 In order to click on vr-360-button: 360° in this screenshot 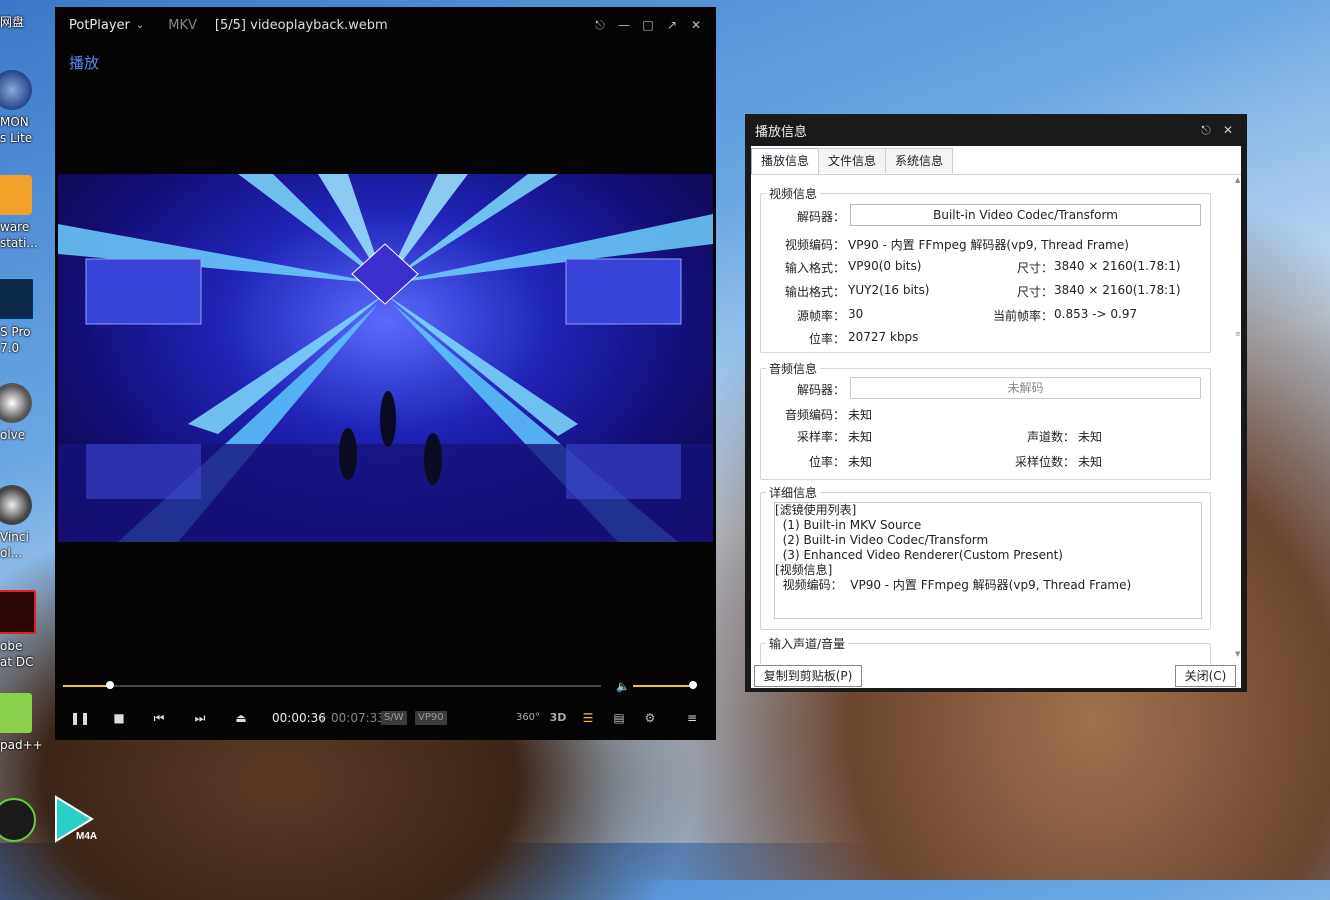, I will do `click(528, 718)`.